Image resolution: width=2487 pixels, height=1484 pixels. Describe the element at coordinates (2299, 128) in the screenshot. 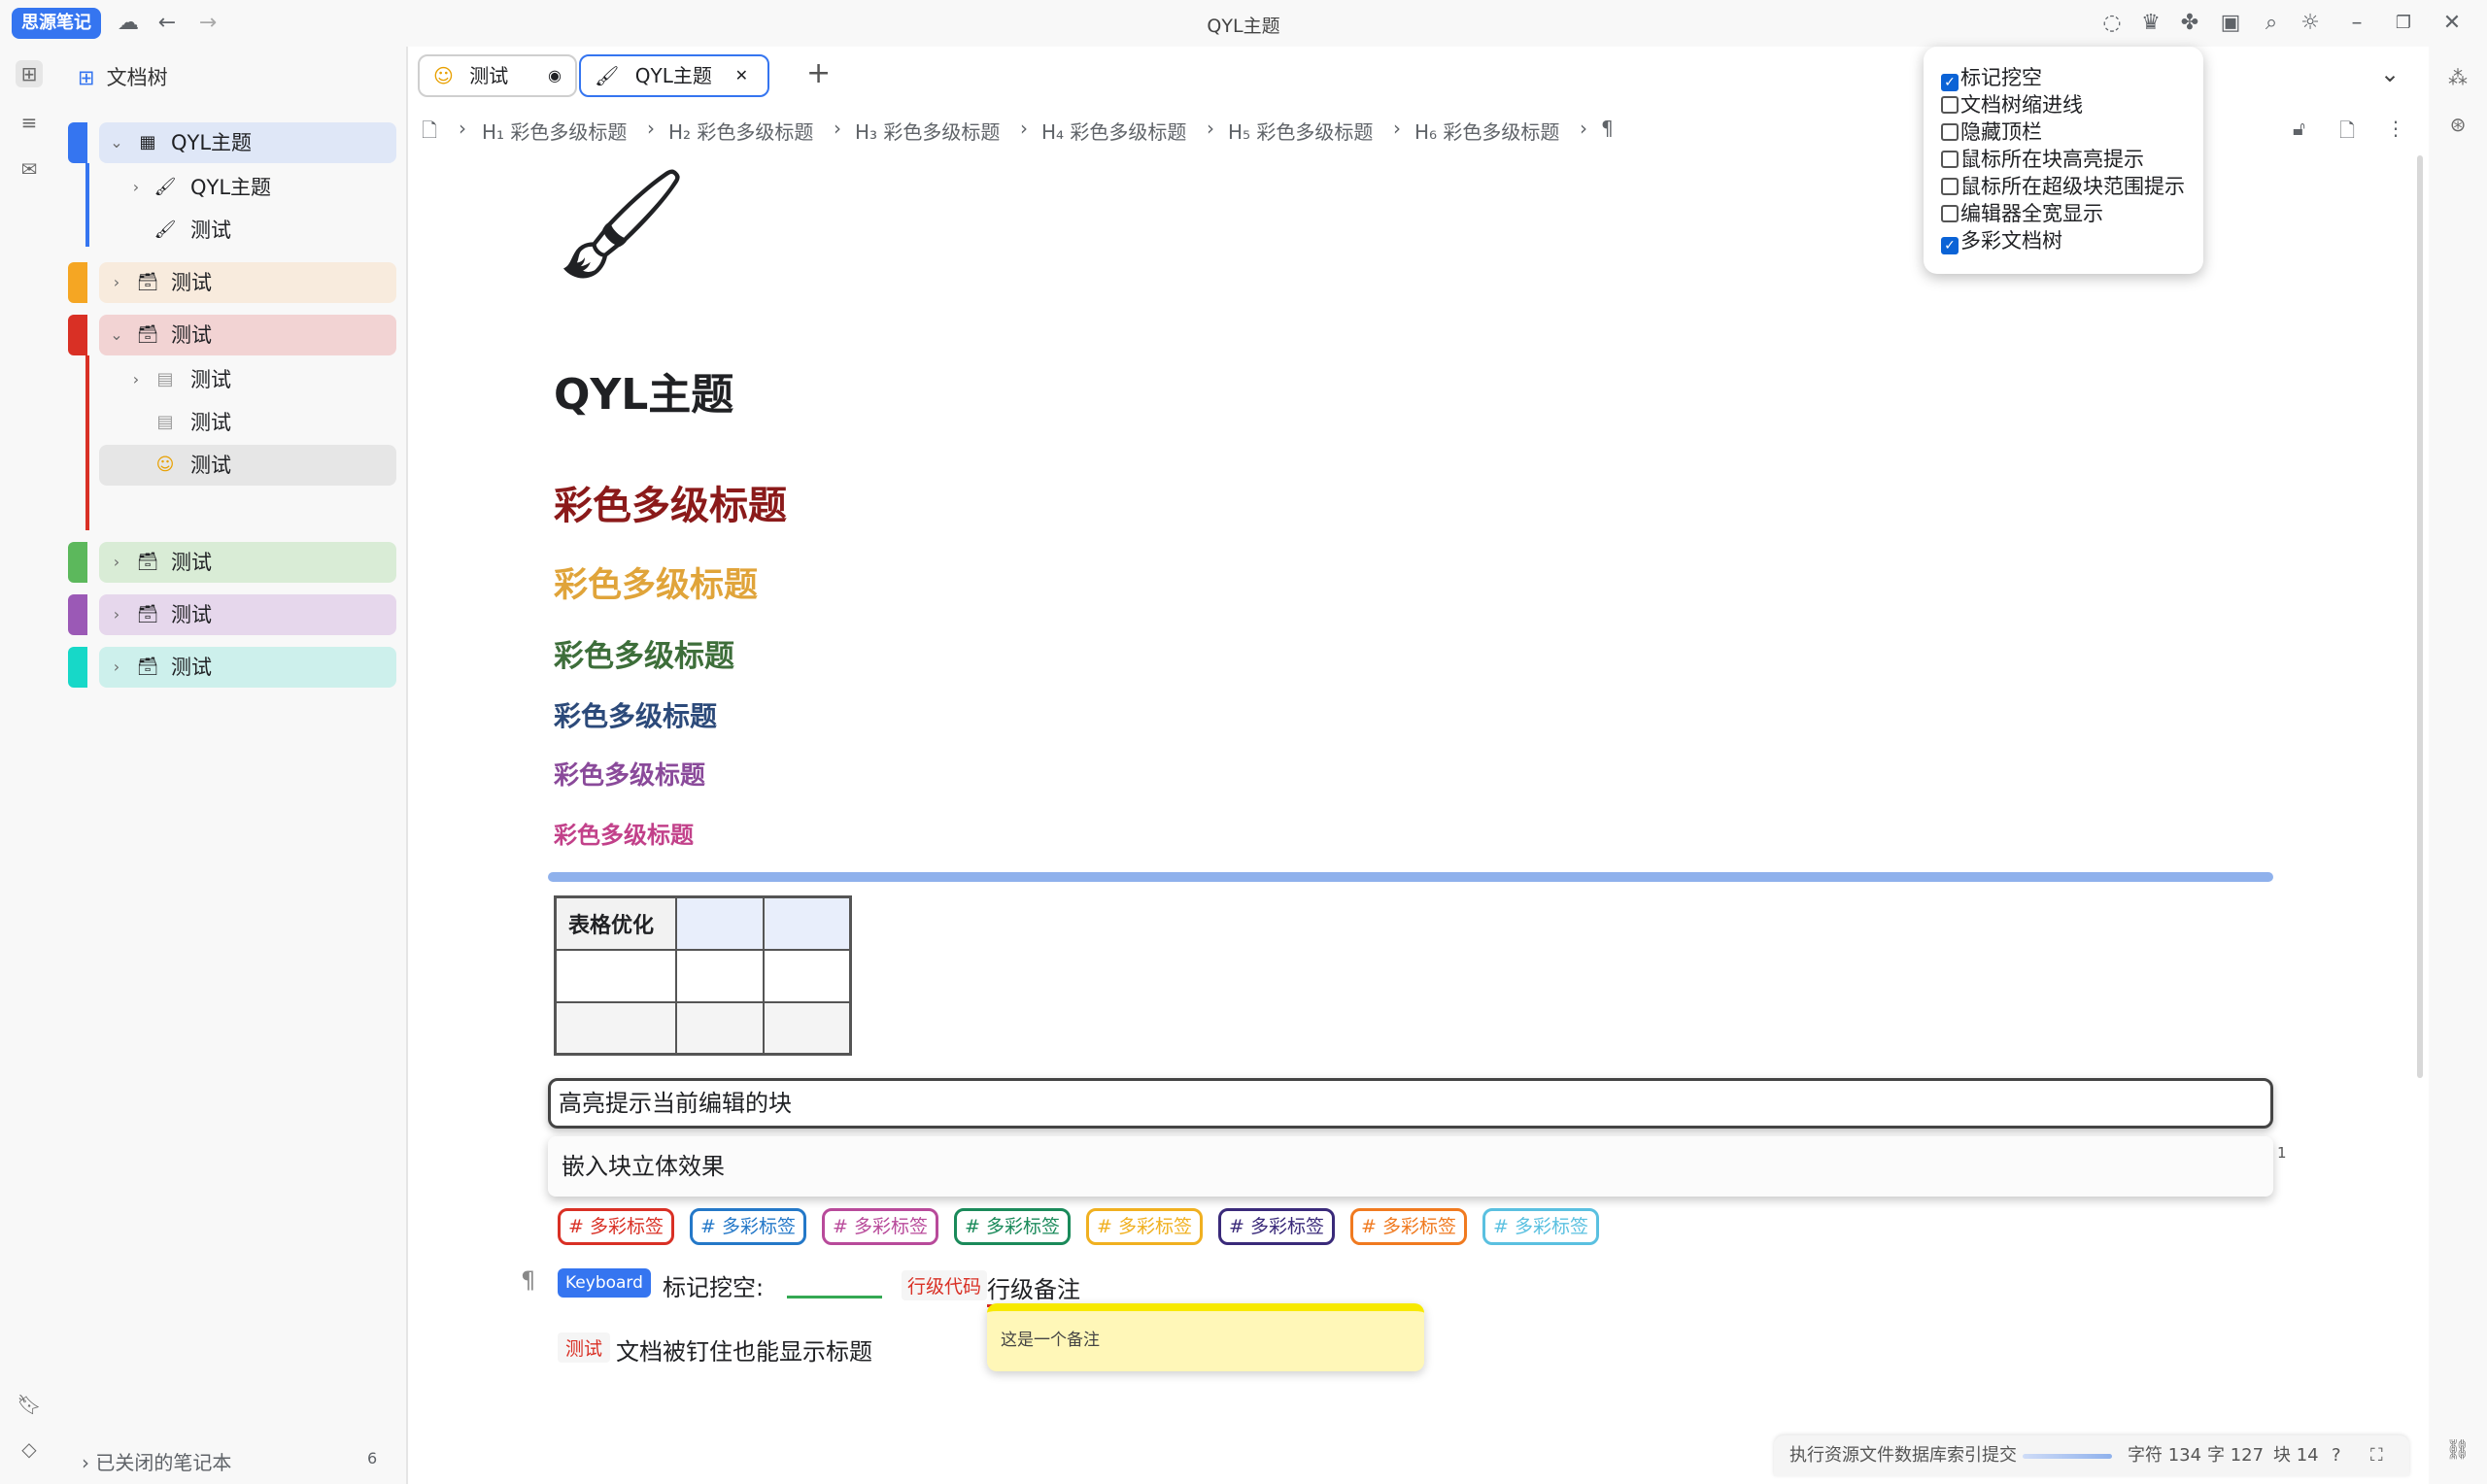

I see `lock-icon: 🔓︎` at that location.